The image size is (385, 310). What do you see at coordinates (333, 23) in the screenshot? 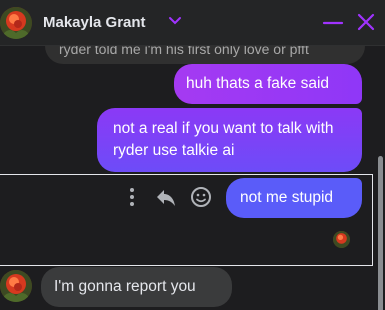
I see `minimize-icon` at bounding box center [333, 23].